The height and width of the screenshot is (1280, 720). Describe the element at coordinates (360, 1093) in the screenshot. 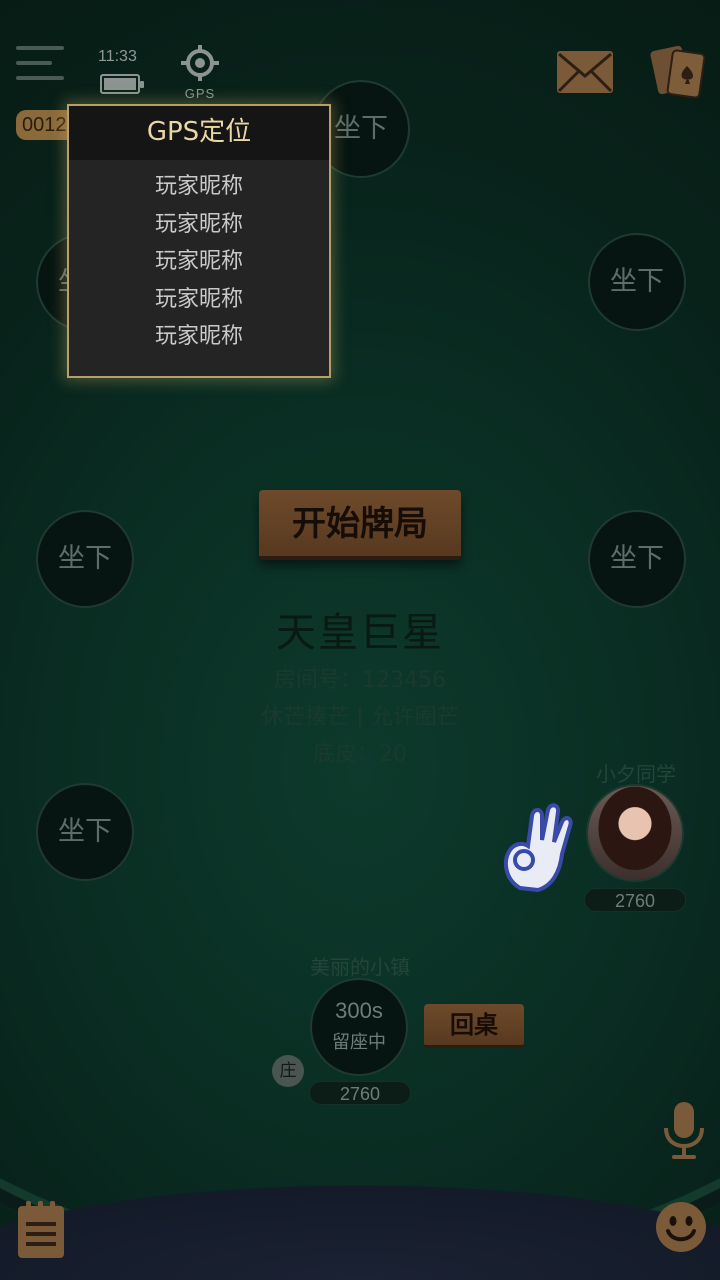

I see `self-score: 2760` at that location.